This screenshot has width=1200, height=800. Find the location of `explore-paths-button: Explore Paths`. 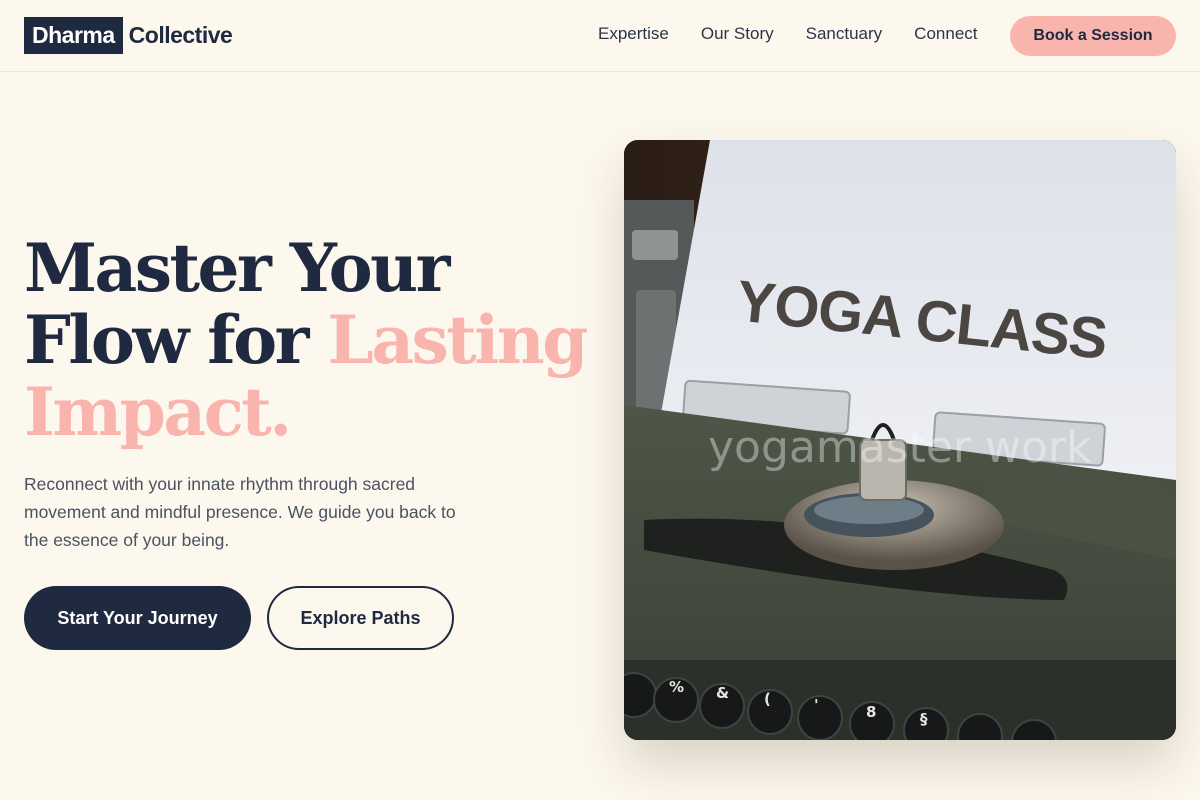

explore-paths-button: Explore Paths is located at coordinates (360, 618).